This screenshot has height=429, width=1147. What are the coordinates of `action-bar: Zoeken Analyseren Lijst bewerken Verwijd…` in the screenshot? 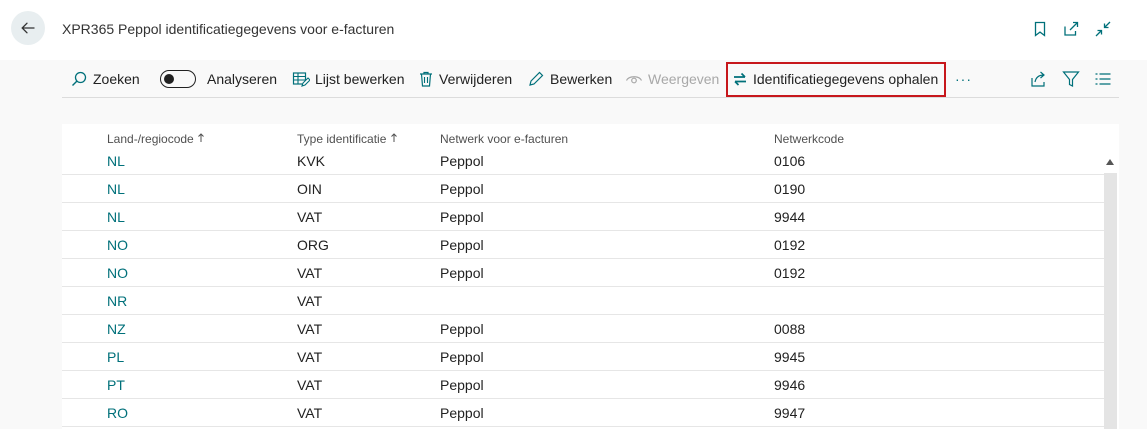 It's located at (590, 80).